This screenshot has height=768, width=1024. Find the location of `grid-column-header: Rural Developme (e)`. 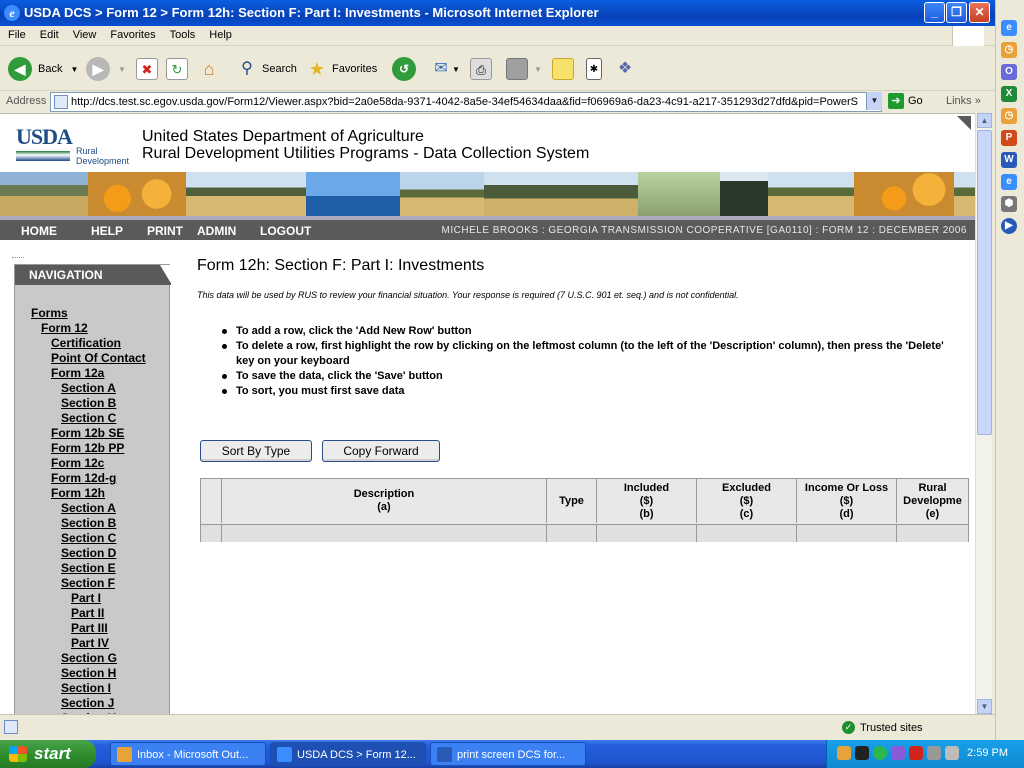

grid-column-header: Rural Developme (e) is located at coordinates (933, 501).